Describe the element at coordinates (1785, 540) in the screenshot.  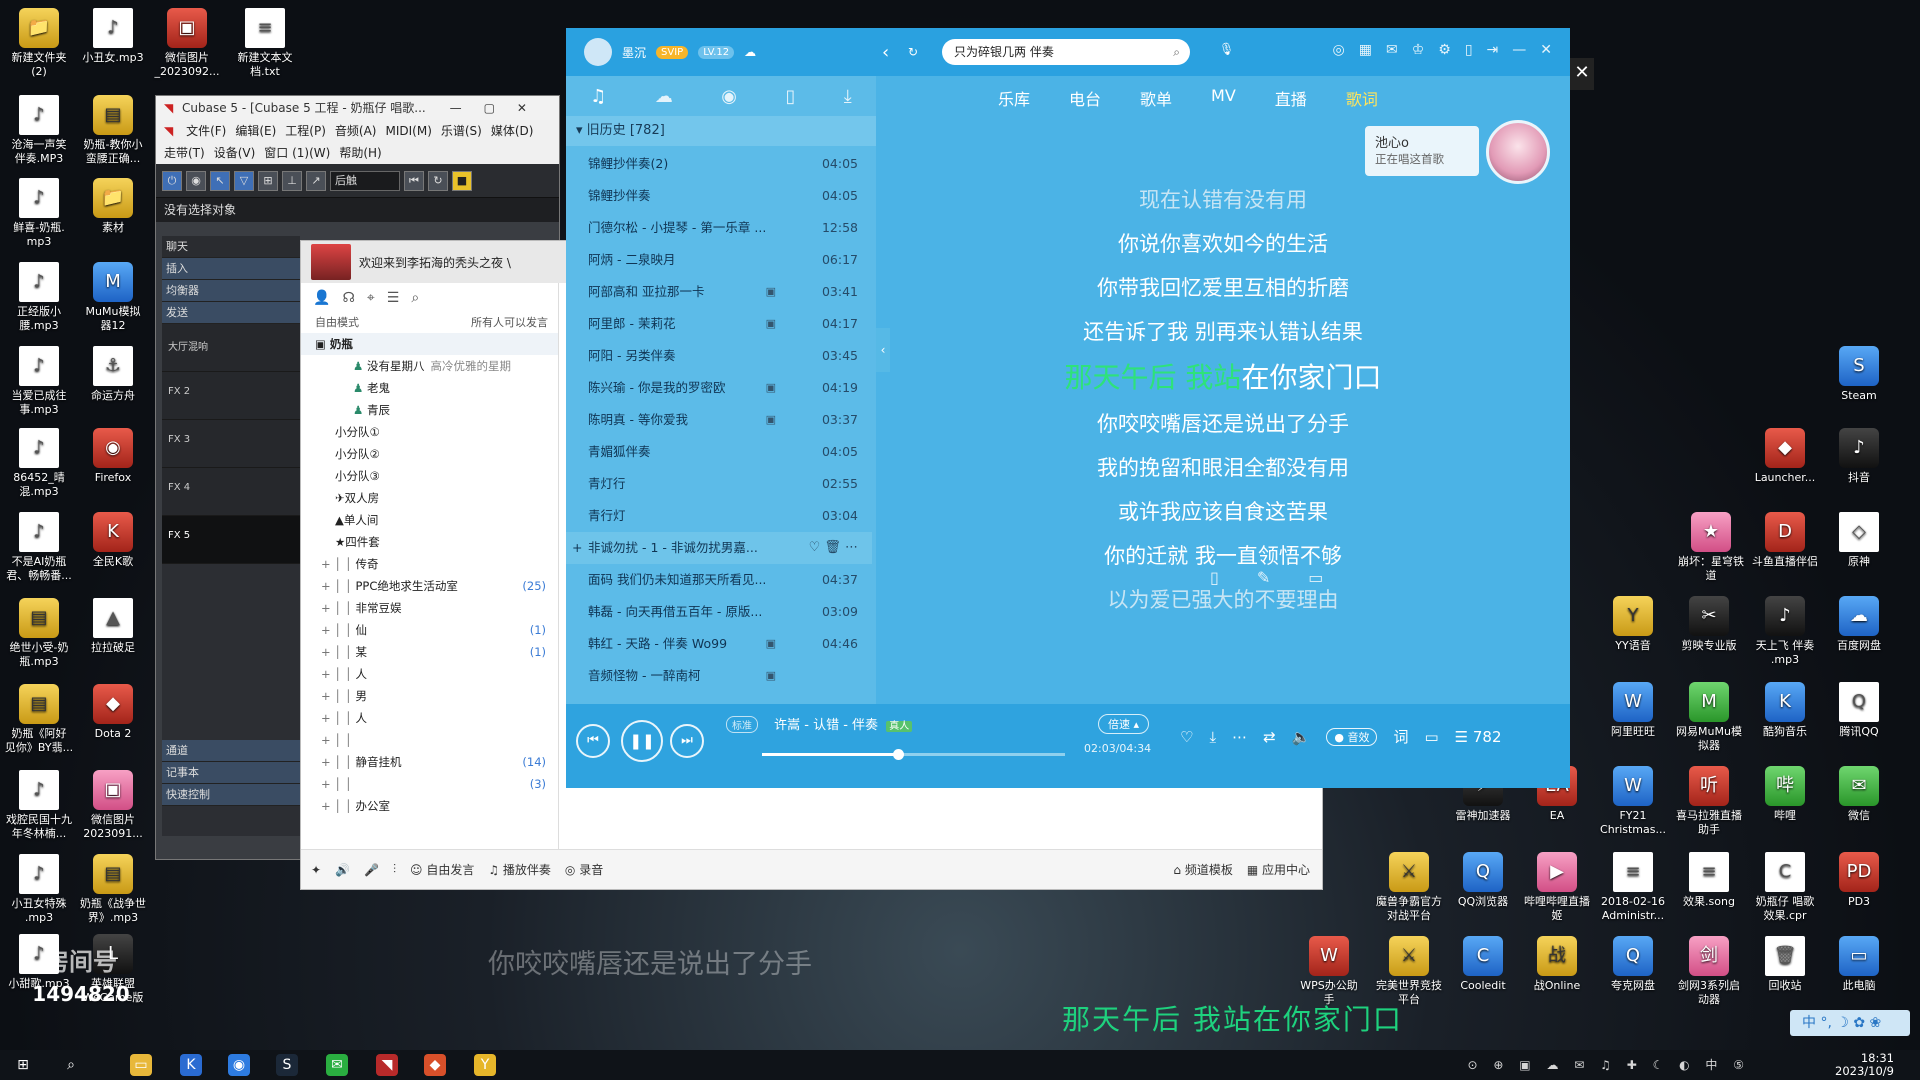
I see `desktop-icon-r-4: D 斗鱼直播伴侣` at that location.